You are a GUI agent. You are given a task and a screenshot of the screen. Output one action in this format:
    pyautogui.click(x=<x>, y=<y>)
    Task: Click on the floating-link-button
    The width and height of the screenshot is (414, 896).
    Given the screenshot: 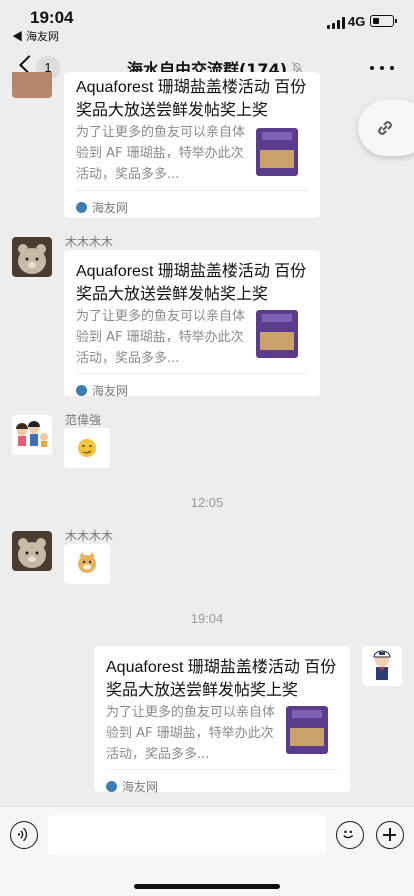 What is the action you would take?
    pyautogui.click(x=386, y=128)
    